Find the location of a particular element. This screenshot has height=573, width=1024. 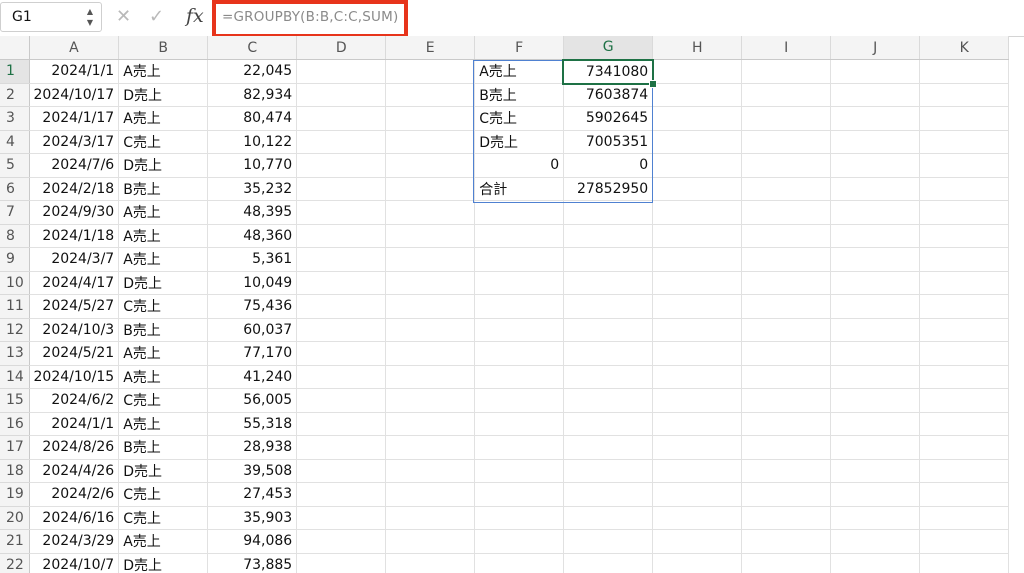

cell-a7: 2024/9/30 is located at coordinates (74, 212).